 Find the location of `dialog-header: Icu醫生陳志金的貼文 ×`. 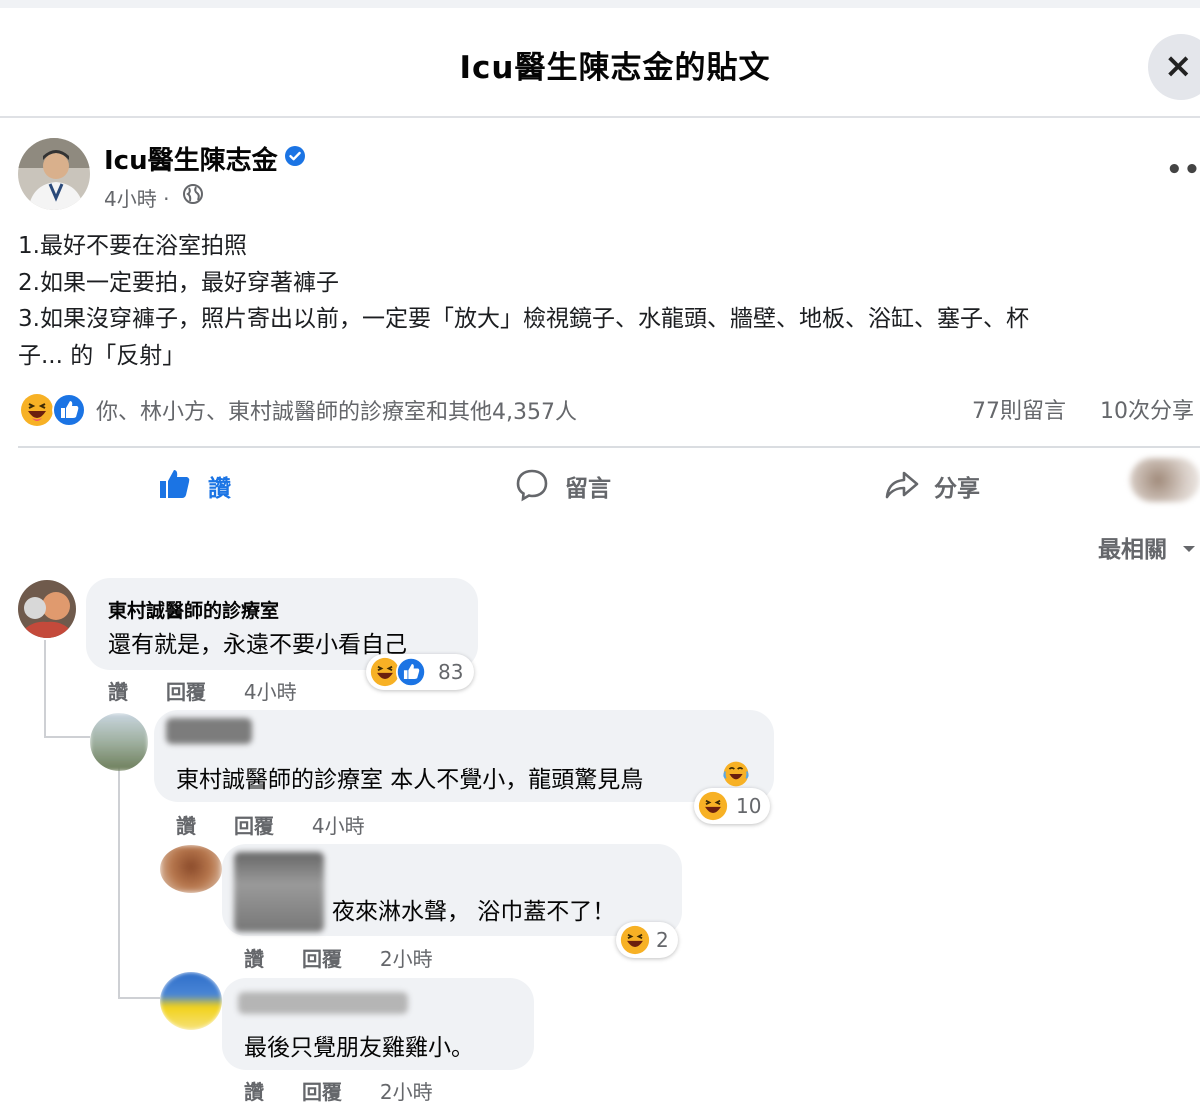

dialog-header: Icu醫生陳志金的貼文 × is located at coordinates (600, 63).